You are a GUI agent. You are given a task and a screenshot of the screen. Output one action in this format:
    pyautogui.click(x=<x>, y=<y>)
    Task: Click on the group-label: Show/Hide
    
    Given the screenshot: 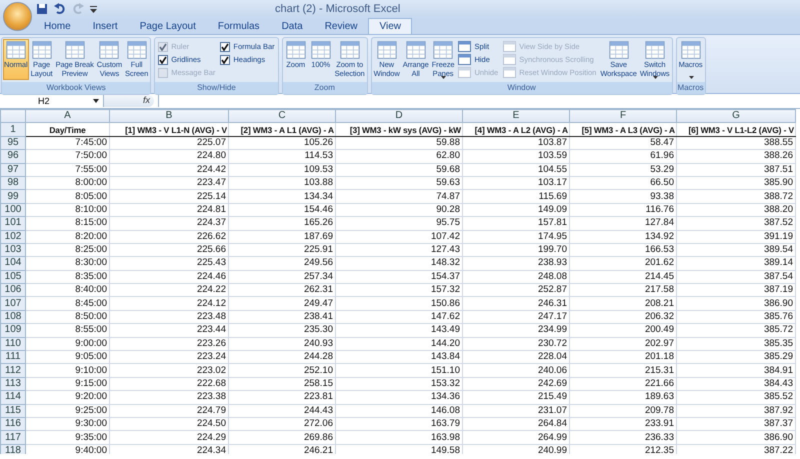 What is the action you would take?
    pyautogui.click(x=216, y=88)
    